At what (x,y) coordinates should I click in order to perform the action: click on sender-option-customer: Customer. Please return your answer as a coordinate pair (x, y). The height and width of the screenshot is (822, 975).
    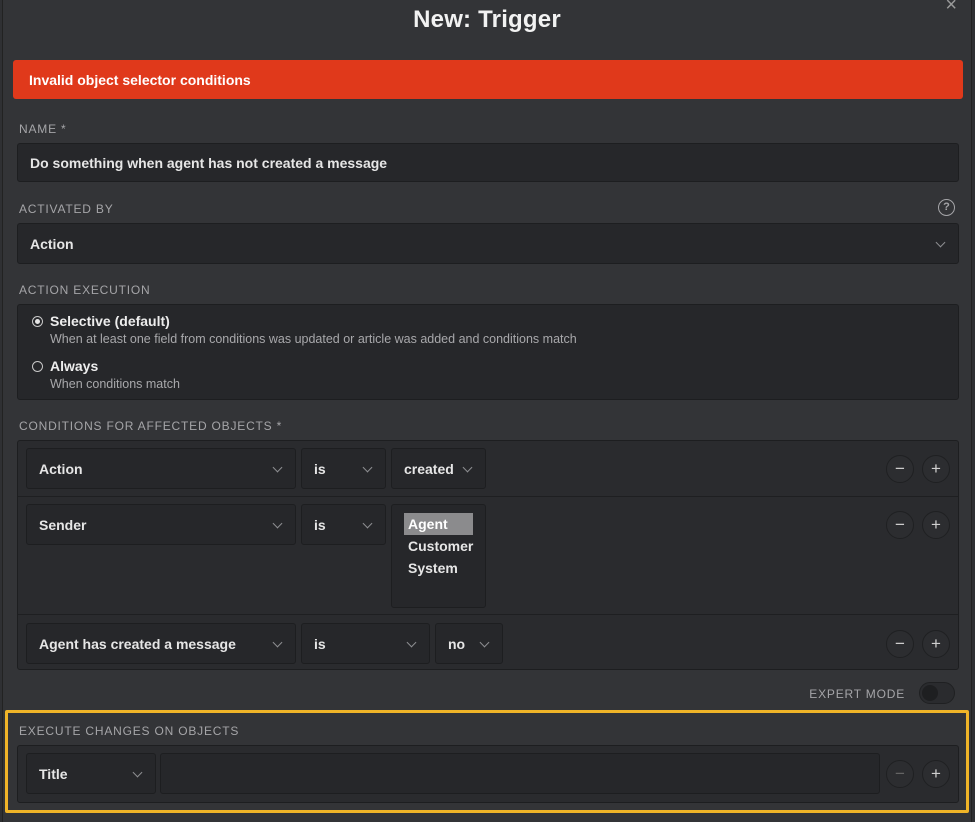
    Looking at the image, I should click on (438, 546).